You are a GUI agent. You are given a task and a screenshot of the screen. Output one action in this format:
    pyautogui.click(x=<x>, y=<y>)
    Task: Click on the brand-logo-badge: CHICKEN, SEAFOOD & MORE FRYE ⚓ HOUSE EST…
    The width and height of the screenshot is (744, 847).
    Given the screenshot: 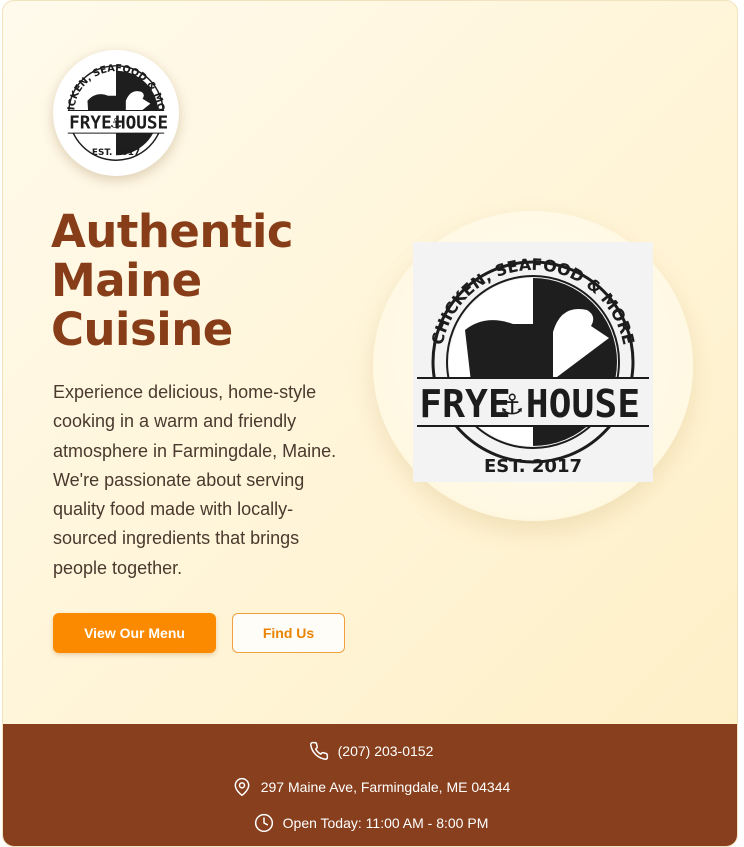 What is the action you would take?
    pyautogui.click(x=116, y=113)
    